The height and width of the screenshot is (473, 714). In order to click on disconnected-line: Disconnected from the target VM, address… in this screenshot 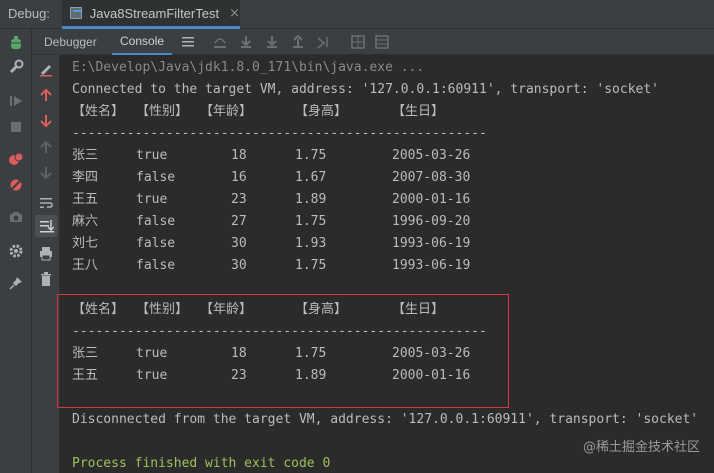, I will do `click(385, 419)`.